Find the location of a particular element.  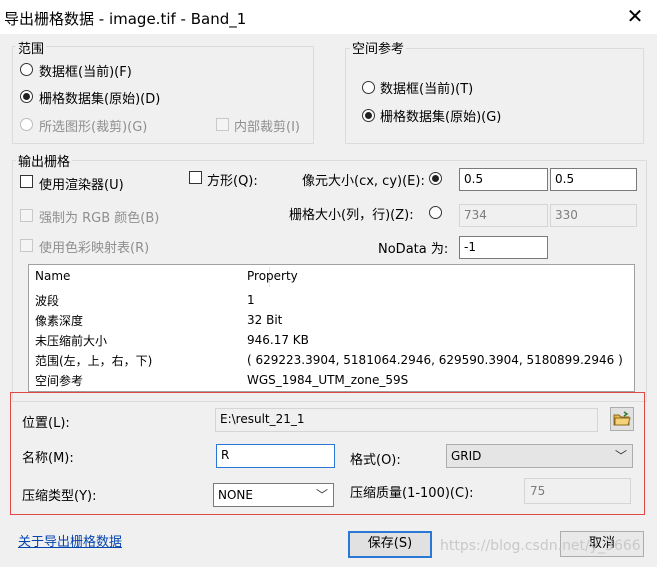

save-button: 保存(S) is located at coordinates (390, 544).